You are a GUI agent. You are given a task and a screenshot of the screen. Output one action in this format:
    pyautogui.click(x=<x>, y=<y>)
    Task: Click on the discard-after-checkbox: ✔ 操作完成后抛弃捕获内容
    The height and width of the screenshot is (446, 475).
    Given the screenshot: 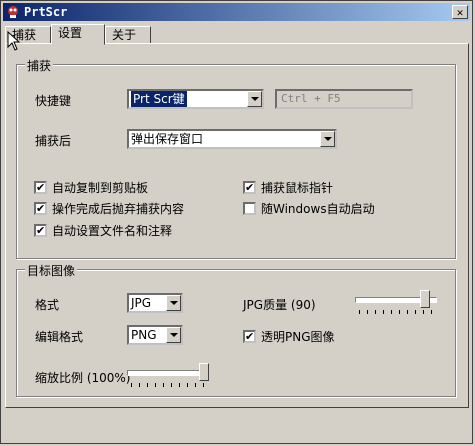 What is the action you would take?
    pyautogui.click(x=109, y=208)
    